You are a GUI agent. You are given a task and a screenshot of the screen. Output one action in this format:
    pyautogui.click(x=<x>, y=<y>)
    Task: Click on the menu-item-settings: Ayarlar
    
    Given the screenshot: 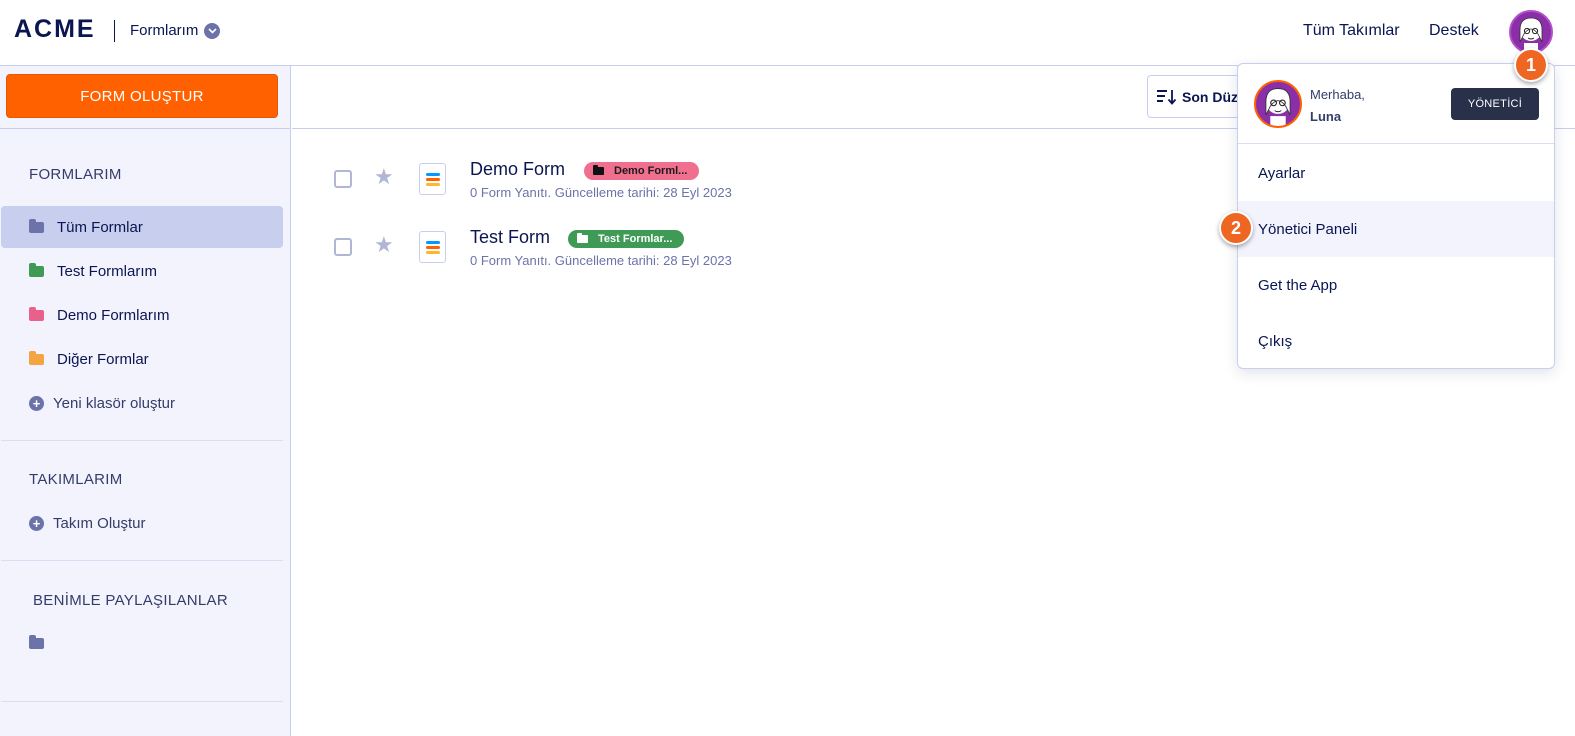 What is the action you would take?
    pyautogui.click(x=1396, y=173)
    